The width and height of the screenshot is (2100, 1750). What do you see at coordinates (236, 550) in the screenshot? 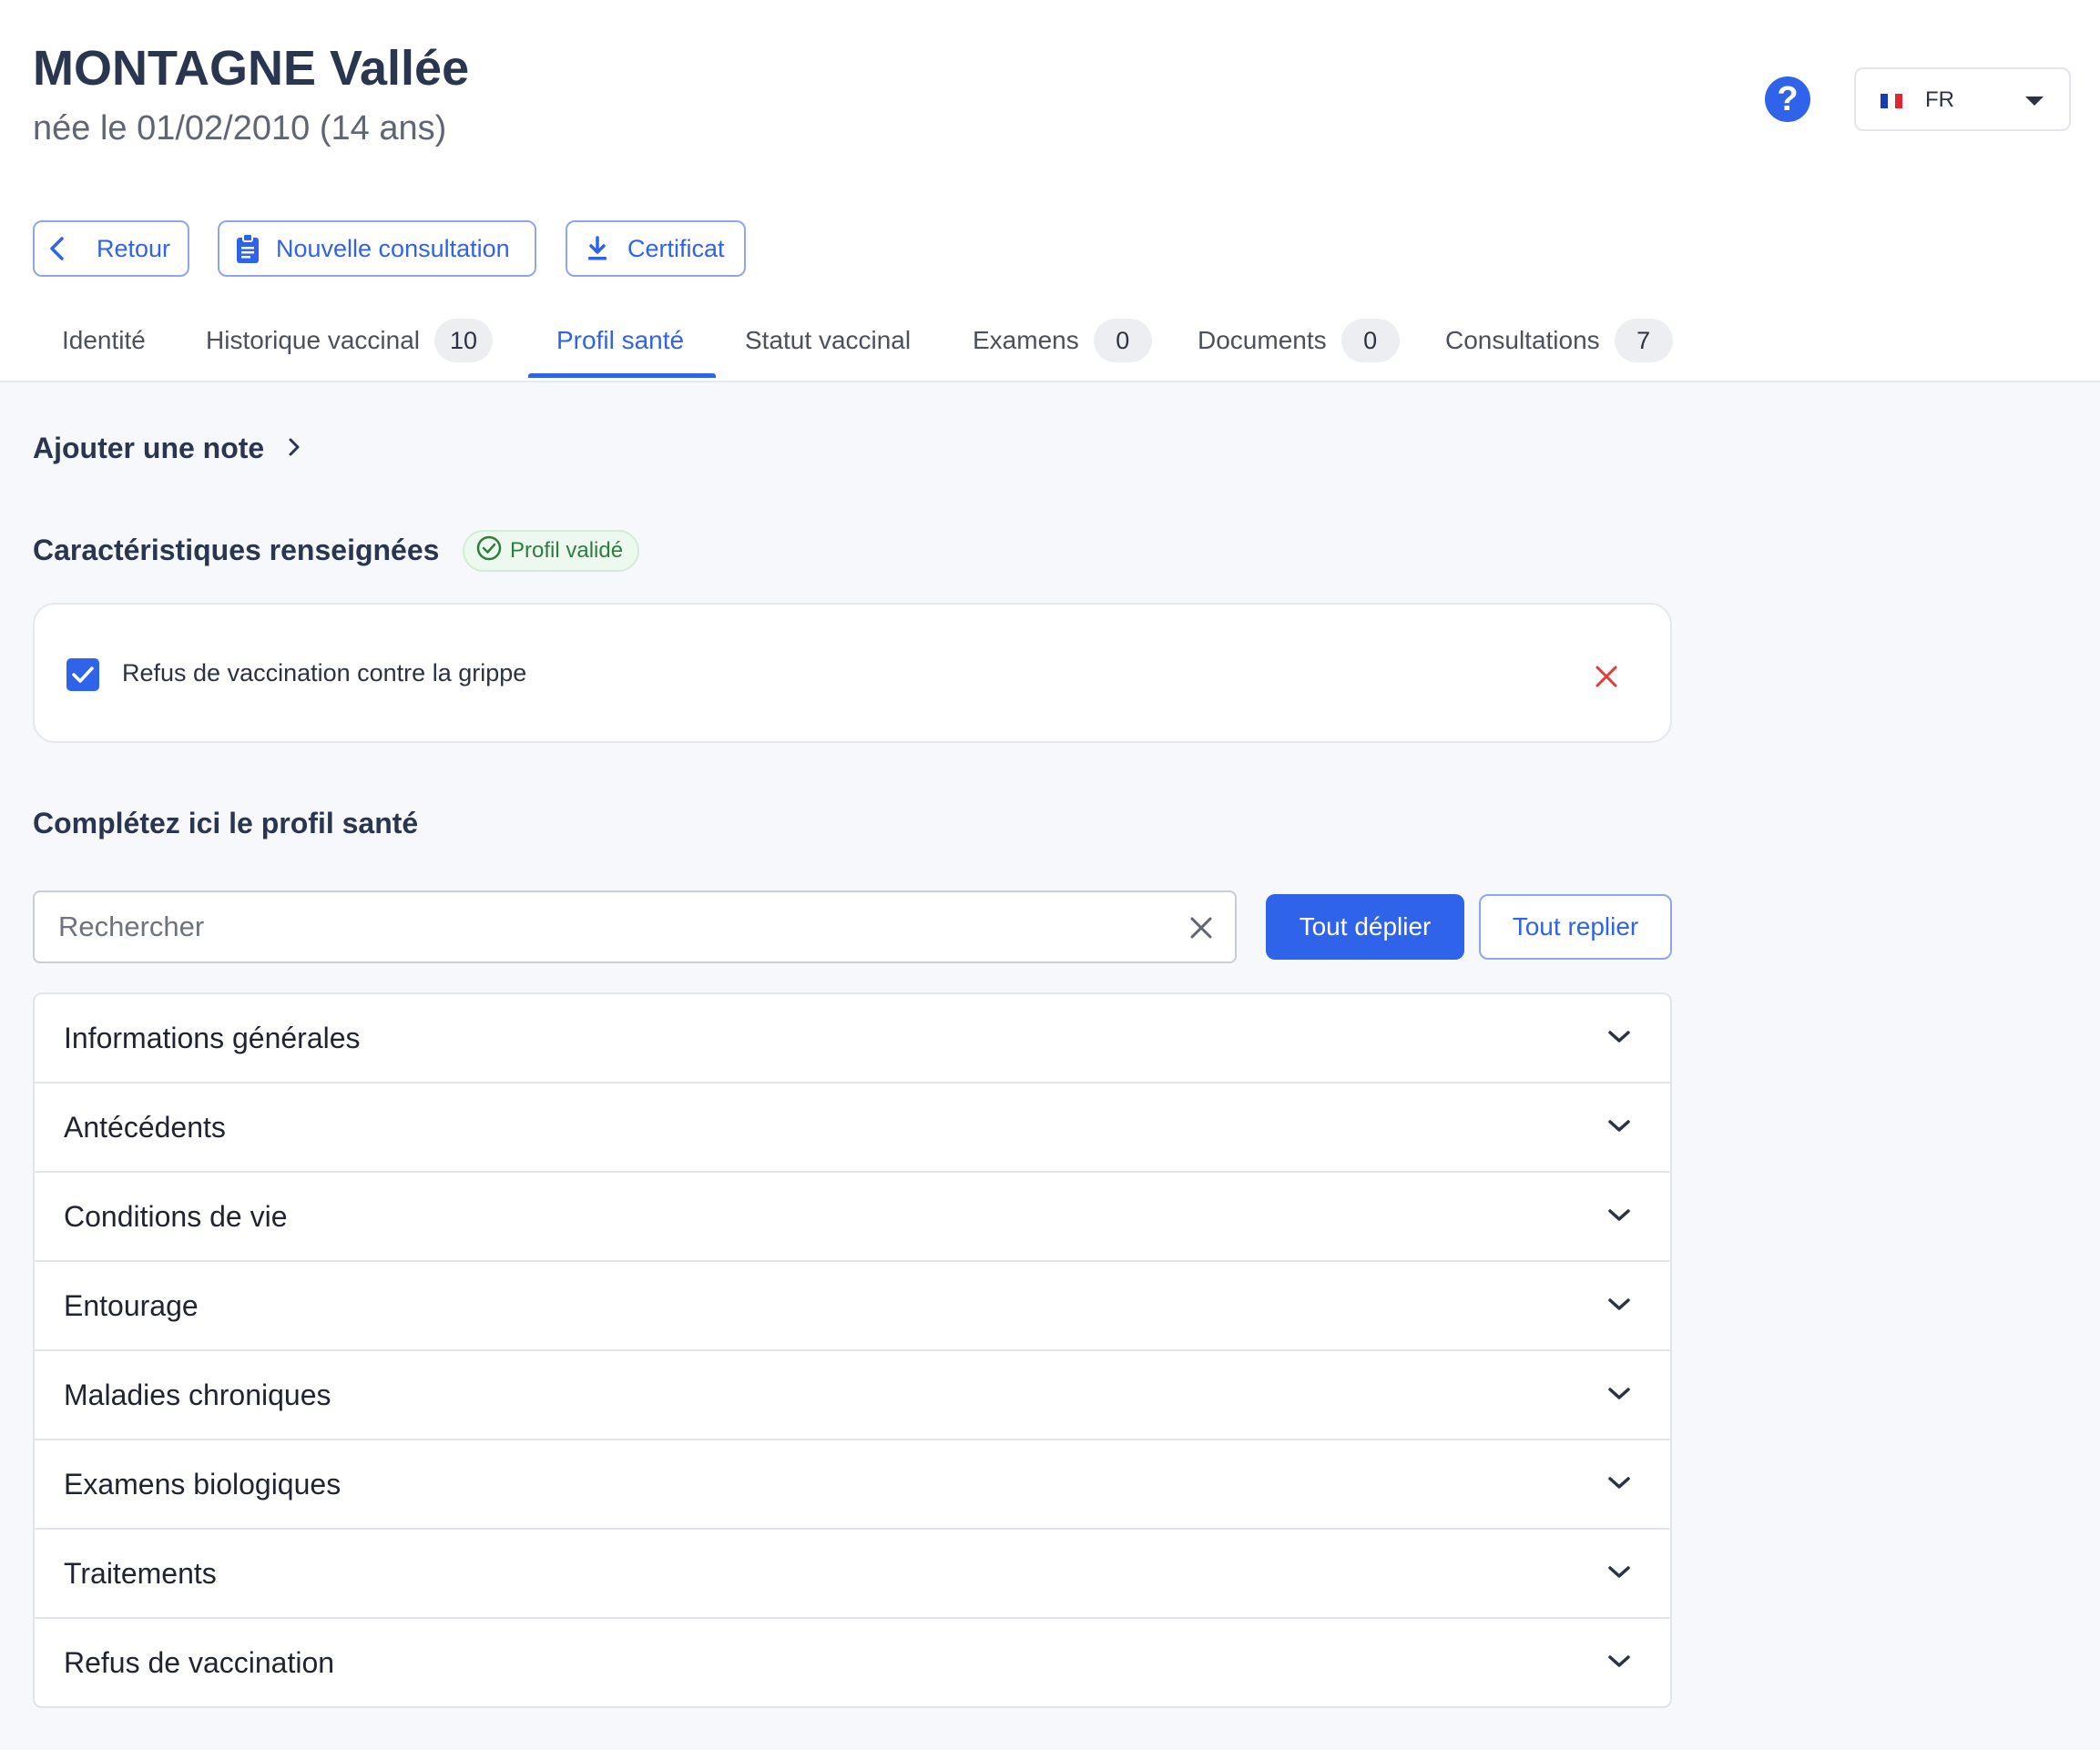
I see `characteristics-title: Caractéristiques renseignées` at bounding box center [236, 550].